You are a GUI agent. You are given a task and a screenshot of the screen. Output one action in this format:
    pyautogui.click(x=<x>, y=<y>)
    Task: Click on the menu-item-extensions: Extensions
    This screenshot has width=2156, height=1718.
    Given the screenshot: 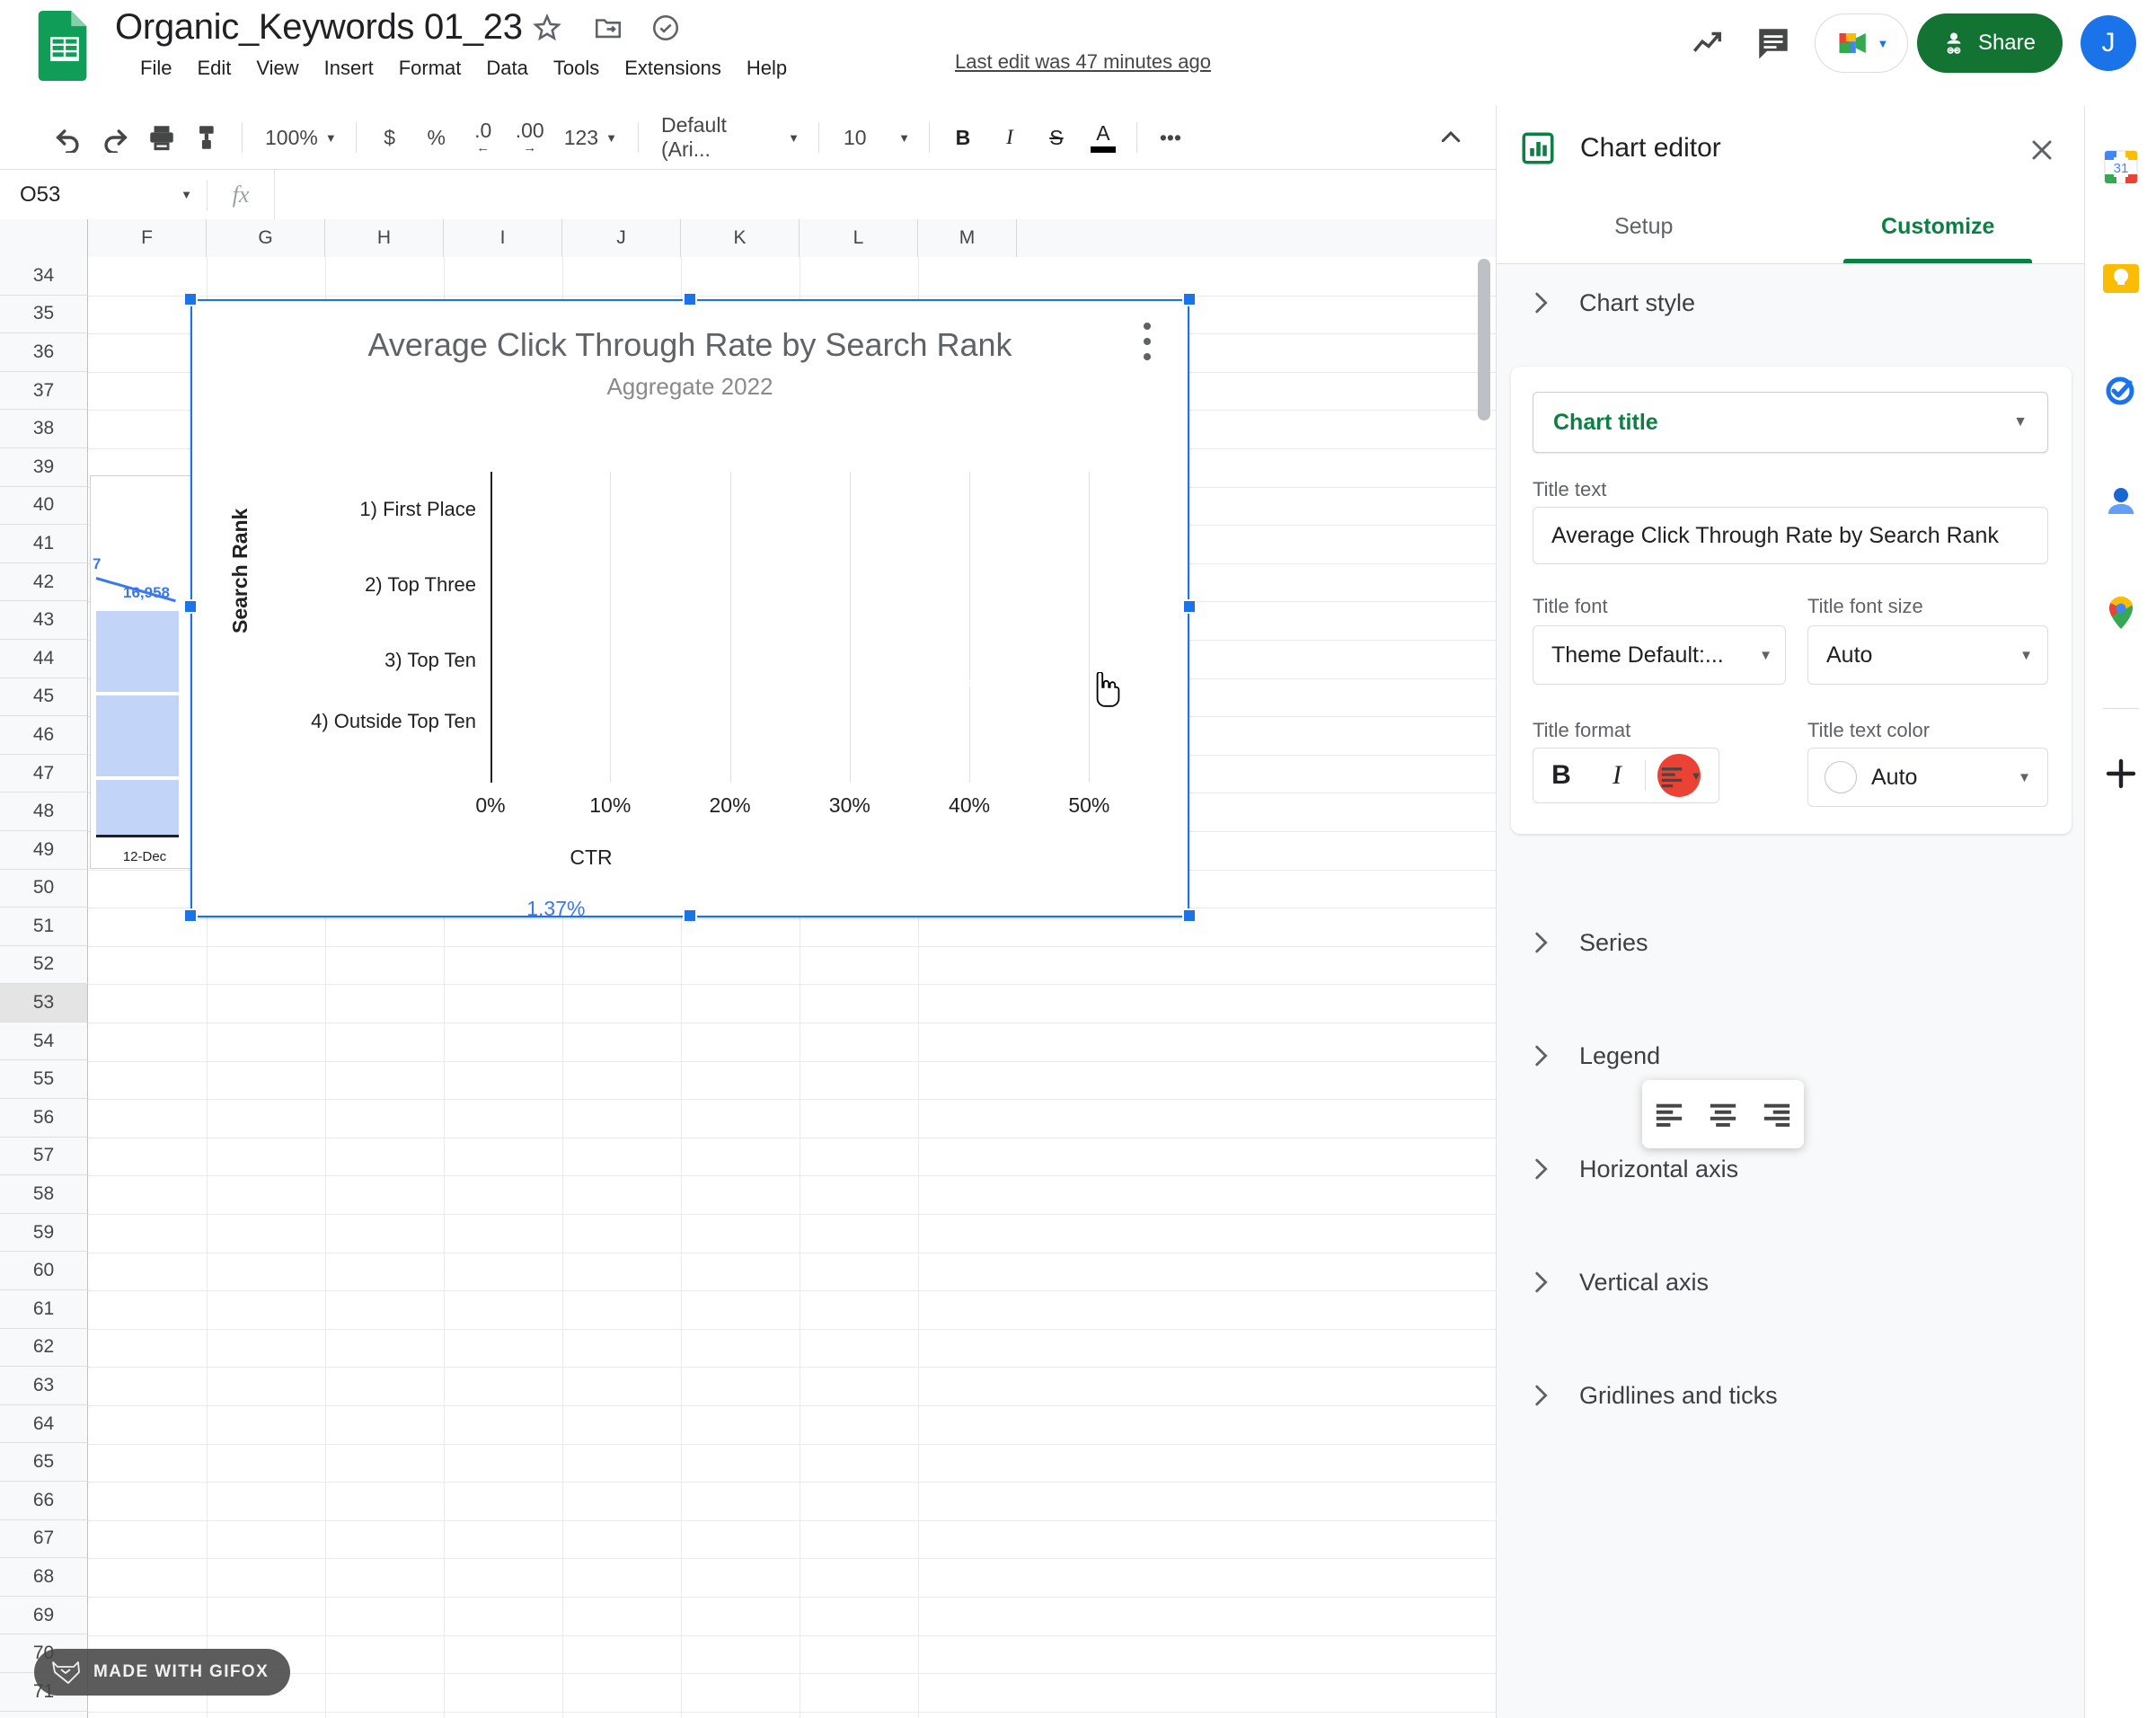 What is the action you would take?
    pyautogui.click(x=673, y=68)
    